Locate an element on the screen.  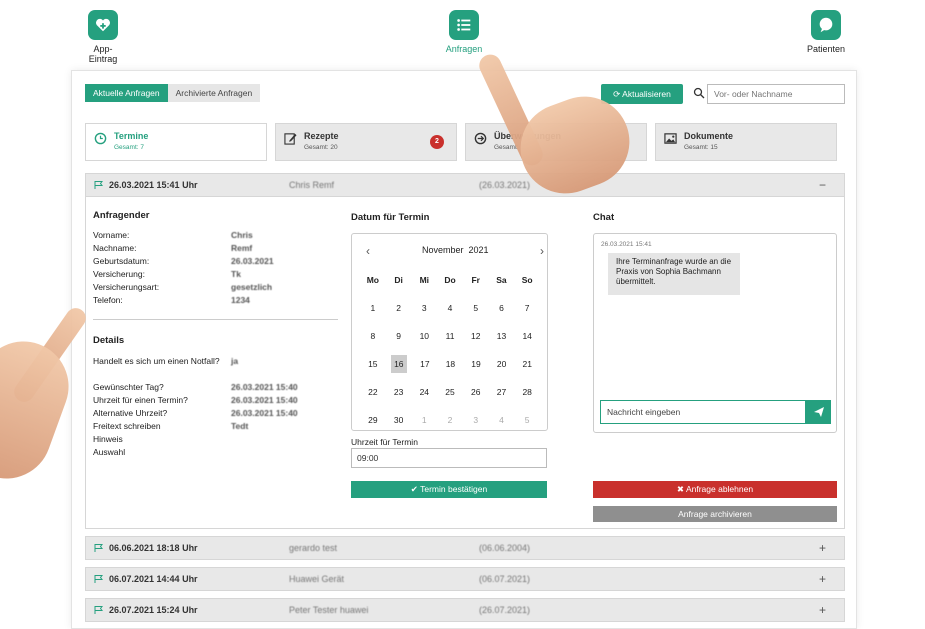
field-choice: Auswahl is located at coordinates (109, 452).